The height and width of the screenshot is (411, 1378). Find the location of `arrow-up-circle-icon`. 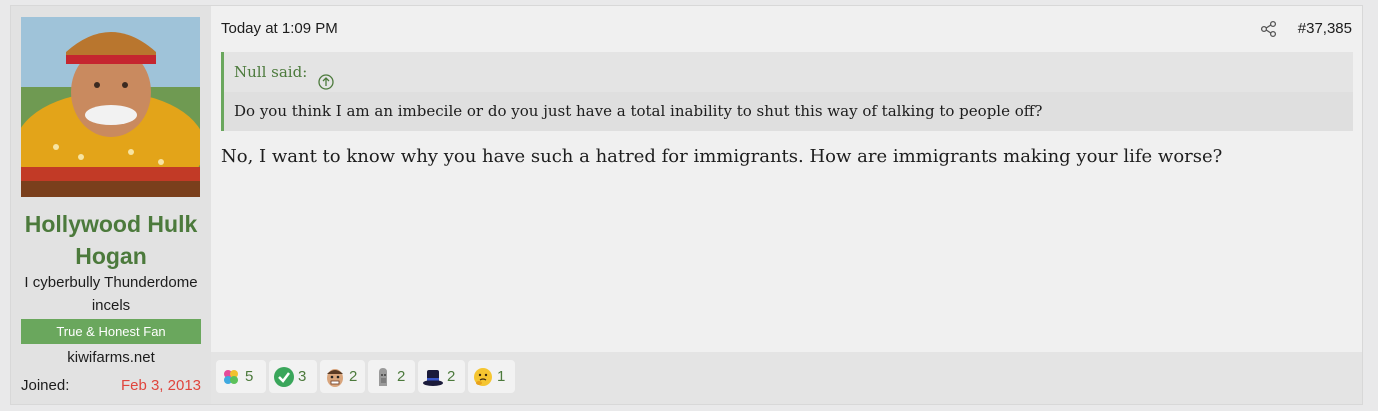

arrow-up-circle-icon is located at coordinates (326, 77).